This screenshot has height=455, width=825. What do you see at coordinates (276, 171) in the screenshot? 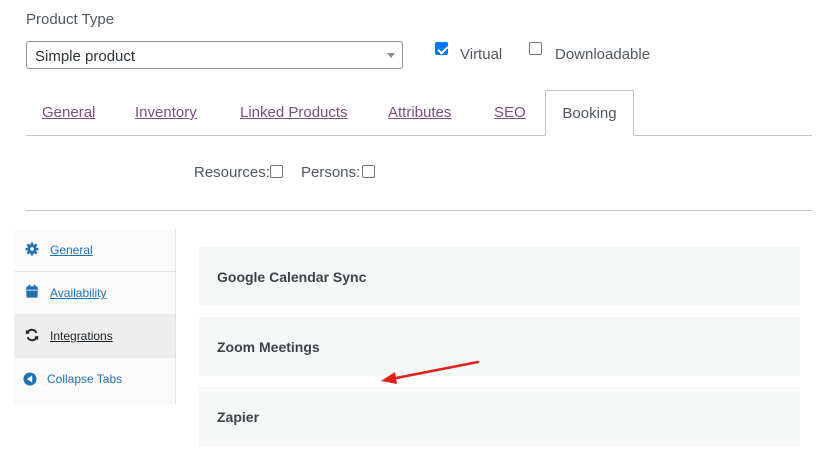
I see `resources-checkbox` at bounding box center [276, 171].